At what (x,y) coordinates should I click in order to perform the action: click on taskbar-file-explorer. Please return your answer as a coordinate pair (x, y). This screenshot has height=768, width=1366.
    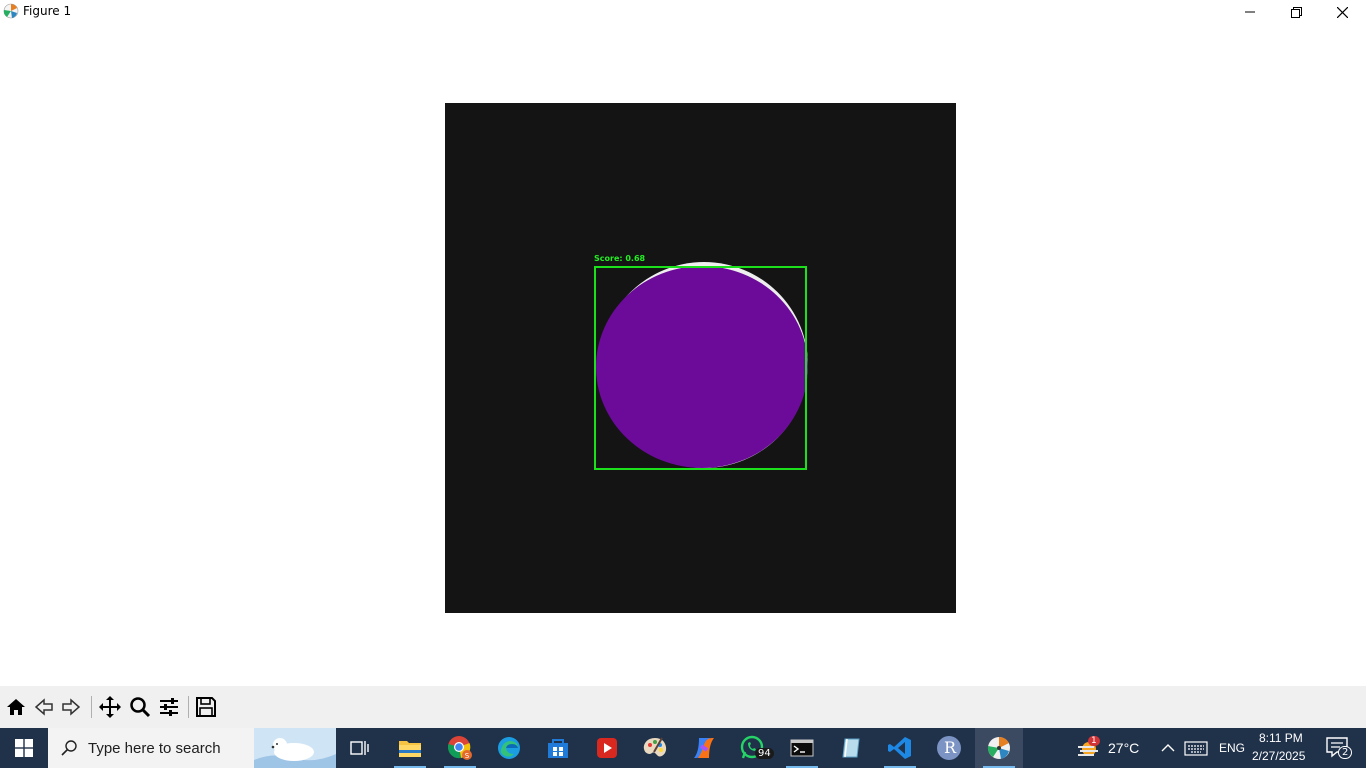
    Looking at the image, I should click on (410, 748).